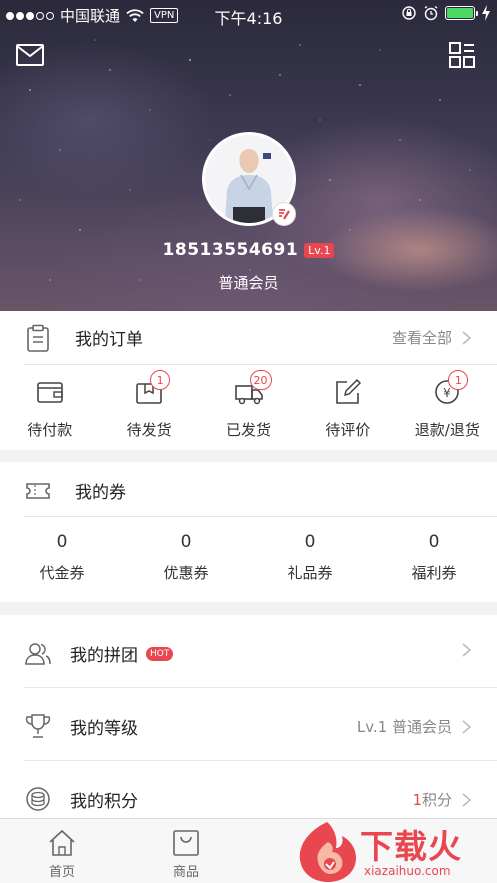 This screenshot has height=883, width=497. Describe the element at coordinates (30, 55) in the screenshot. I see `envelope-icon` at that location.